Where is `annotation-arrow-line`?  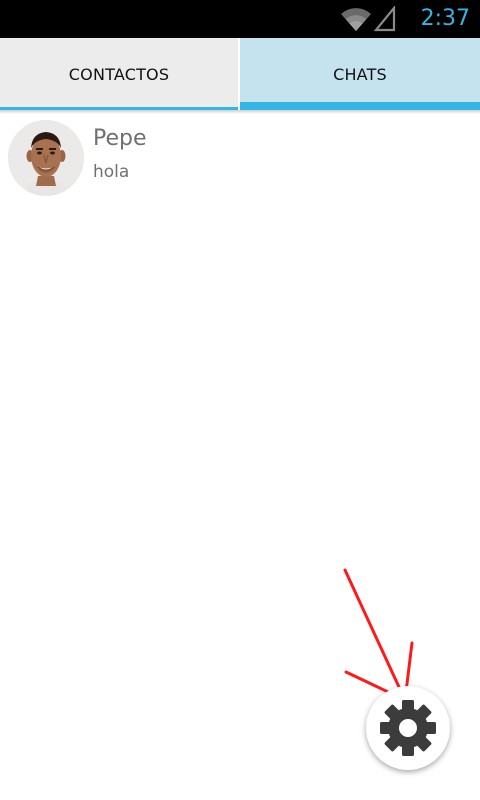
annotation-arrow-line is located at coordinates (375, 635).